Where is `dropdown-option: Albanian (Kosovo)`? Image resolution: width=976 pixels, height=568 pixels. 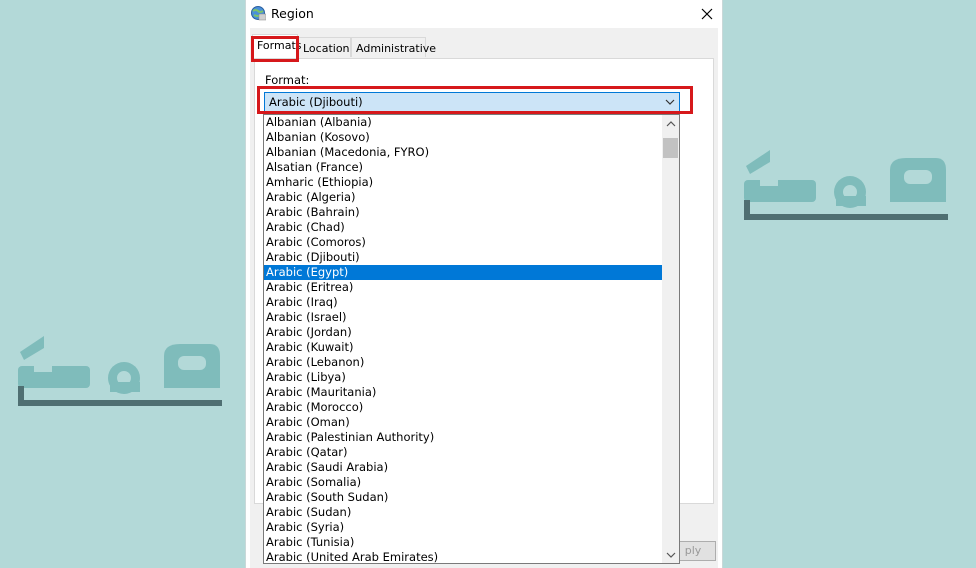
dropdown-option: Albanian (Kosovo) is located at coordinates (463, 137).